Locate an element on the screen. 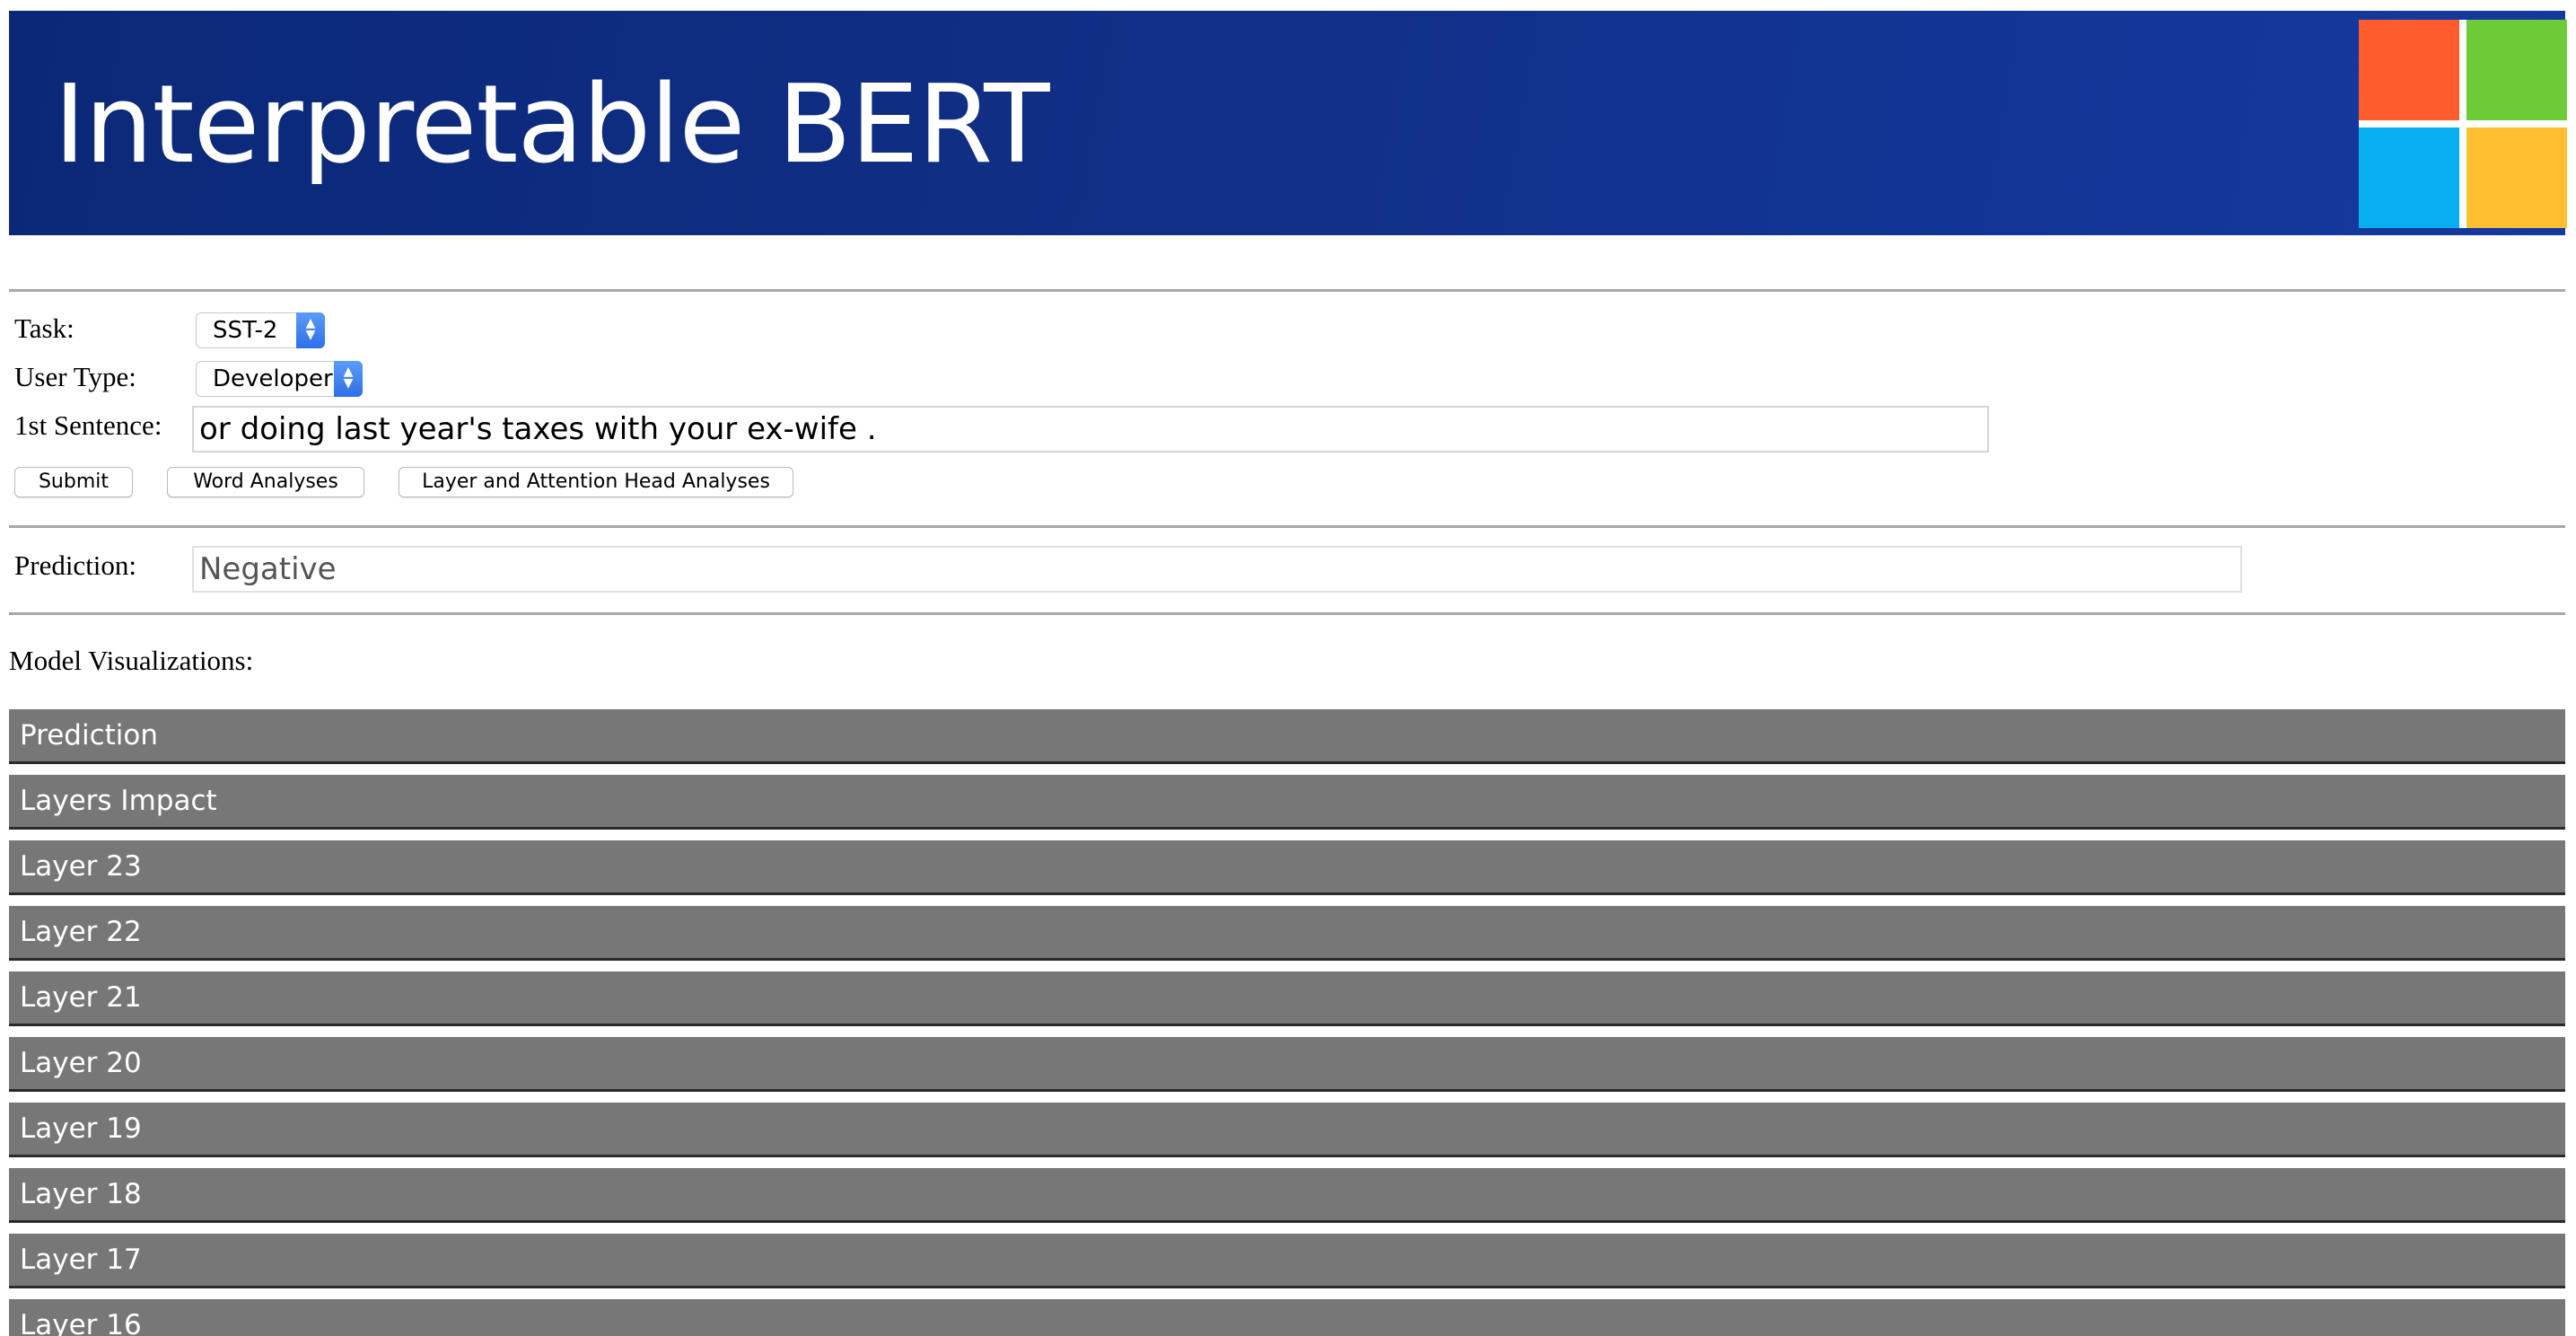 The height and width of the screenshot is (1336, 2576). task-label: Task: is located at coordinates (44, 328).